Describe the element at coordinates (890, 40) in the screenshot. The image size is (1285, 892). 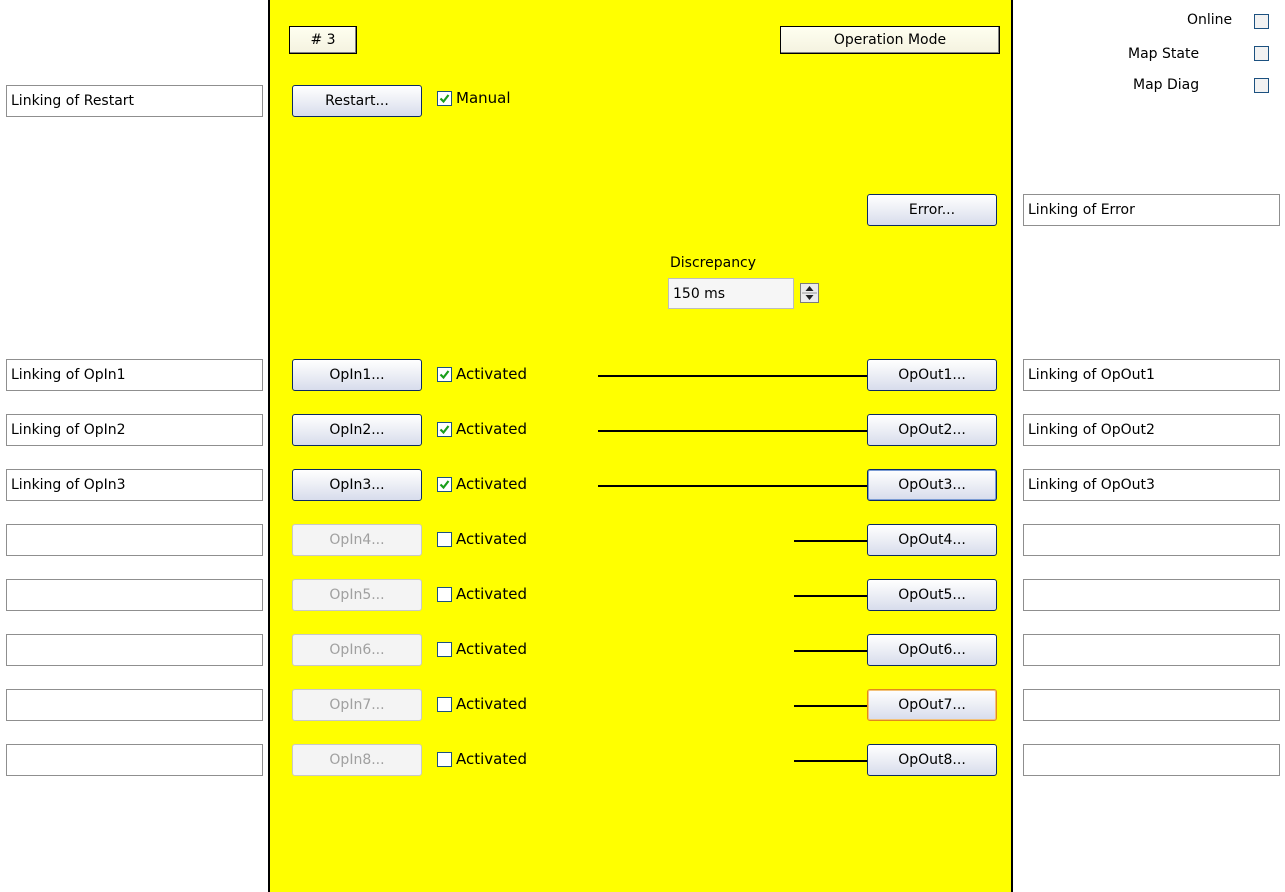
I see `operation-mode-button: Operation Mode` at that location.